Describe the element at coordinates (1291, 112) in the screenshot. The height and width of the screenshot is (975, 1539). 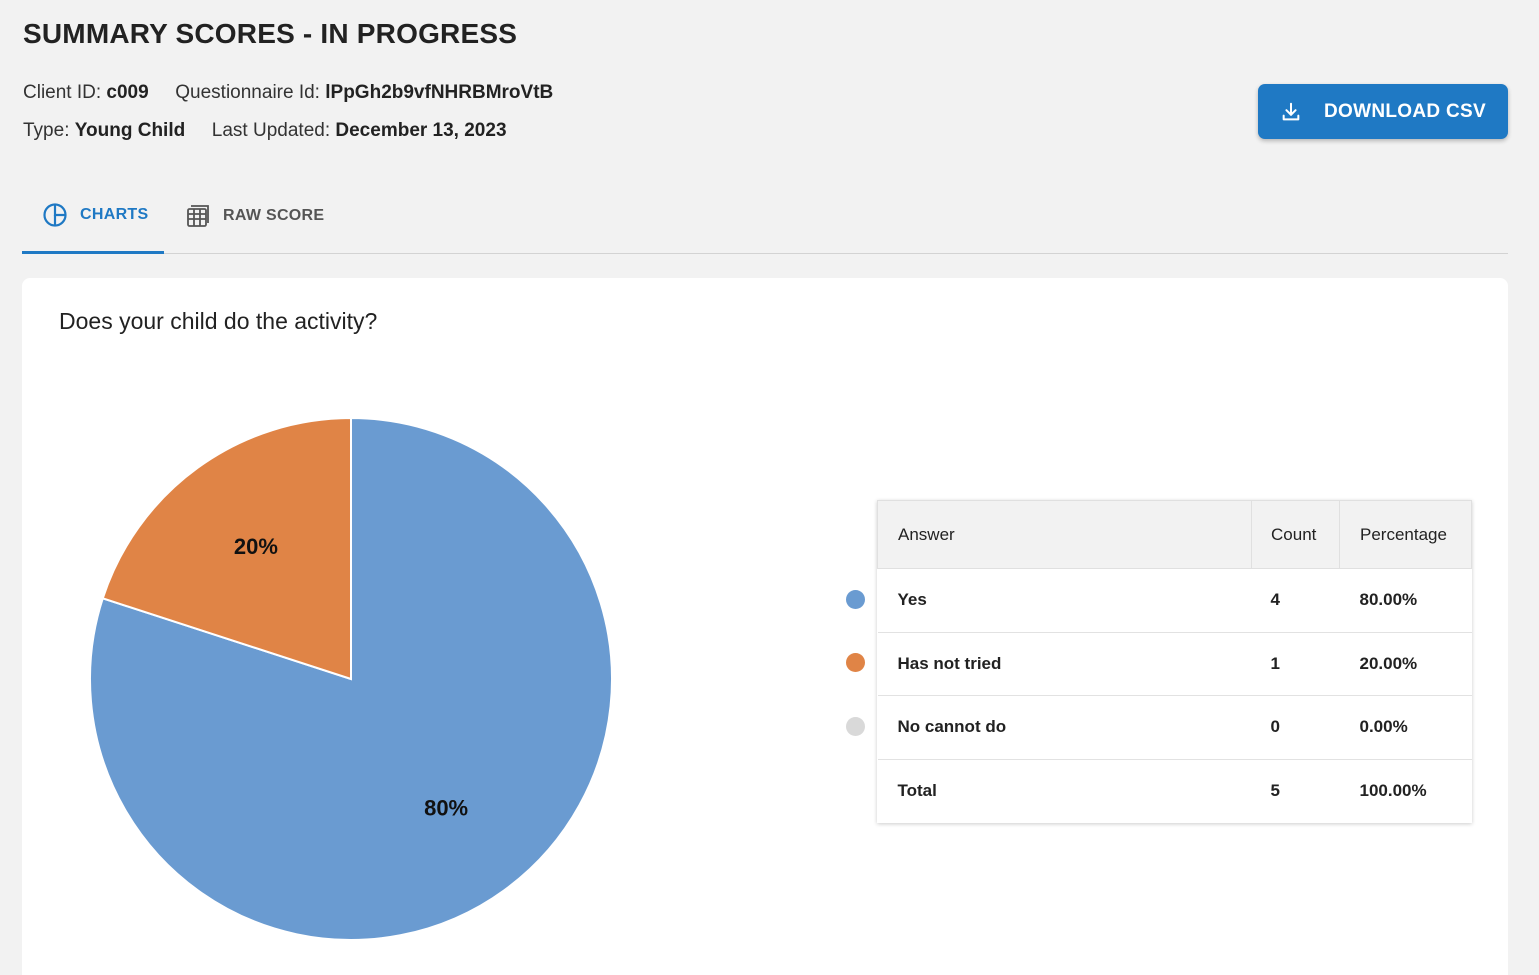
I see `download-icon` at that location.